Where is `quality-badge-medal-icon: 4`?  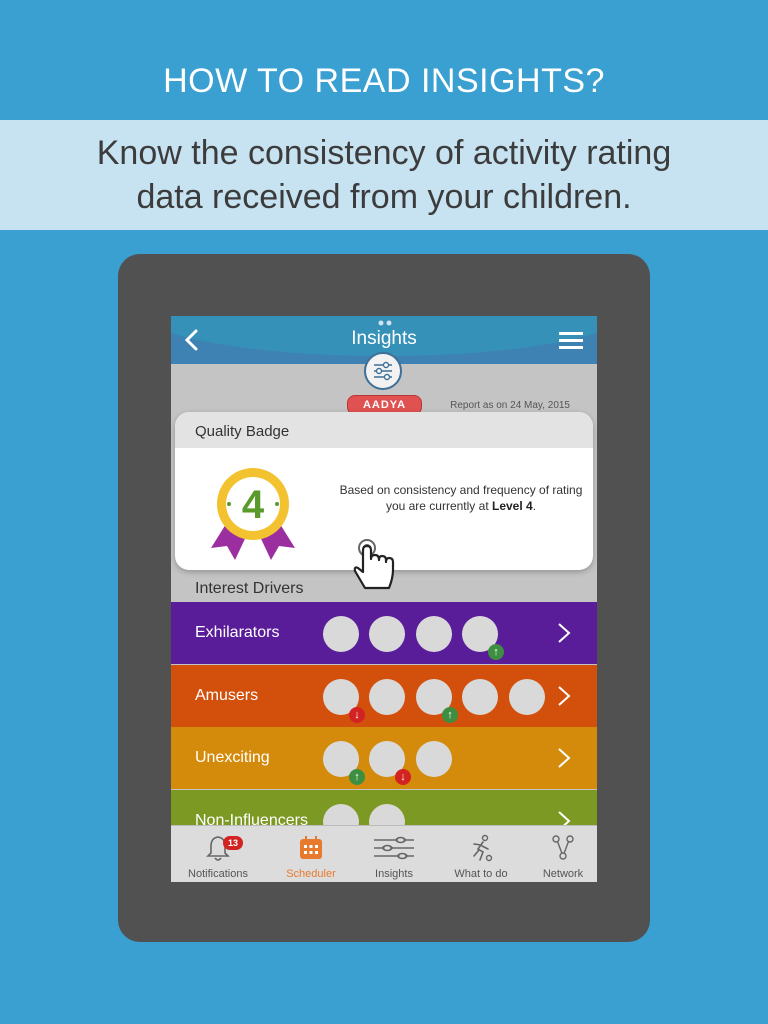
quality-badge-medal-icon: 4 is located at coordinates (253, 514).